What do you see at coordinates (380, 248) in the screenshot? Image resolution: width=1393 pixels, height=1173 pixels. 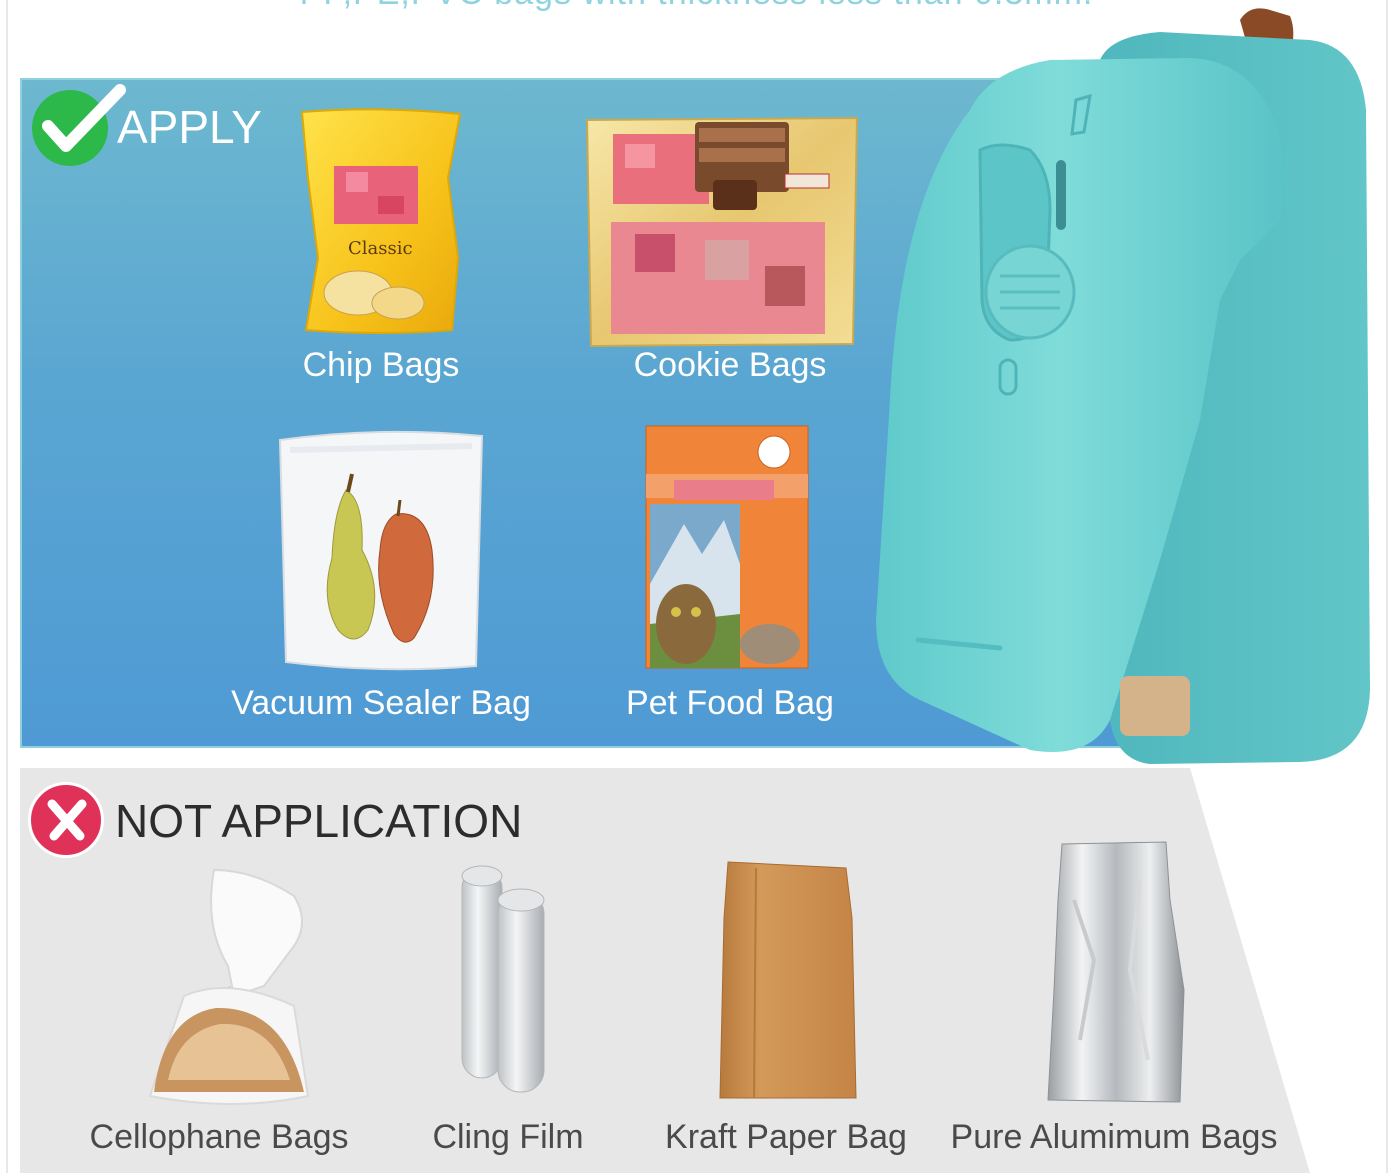 I see `chip-bag-brand-text: Classic` at bounding box center [380, 248].